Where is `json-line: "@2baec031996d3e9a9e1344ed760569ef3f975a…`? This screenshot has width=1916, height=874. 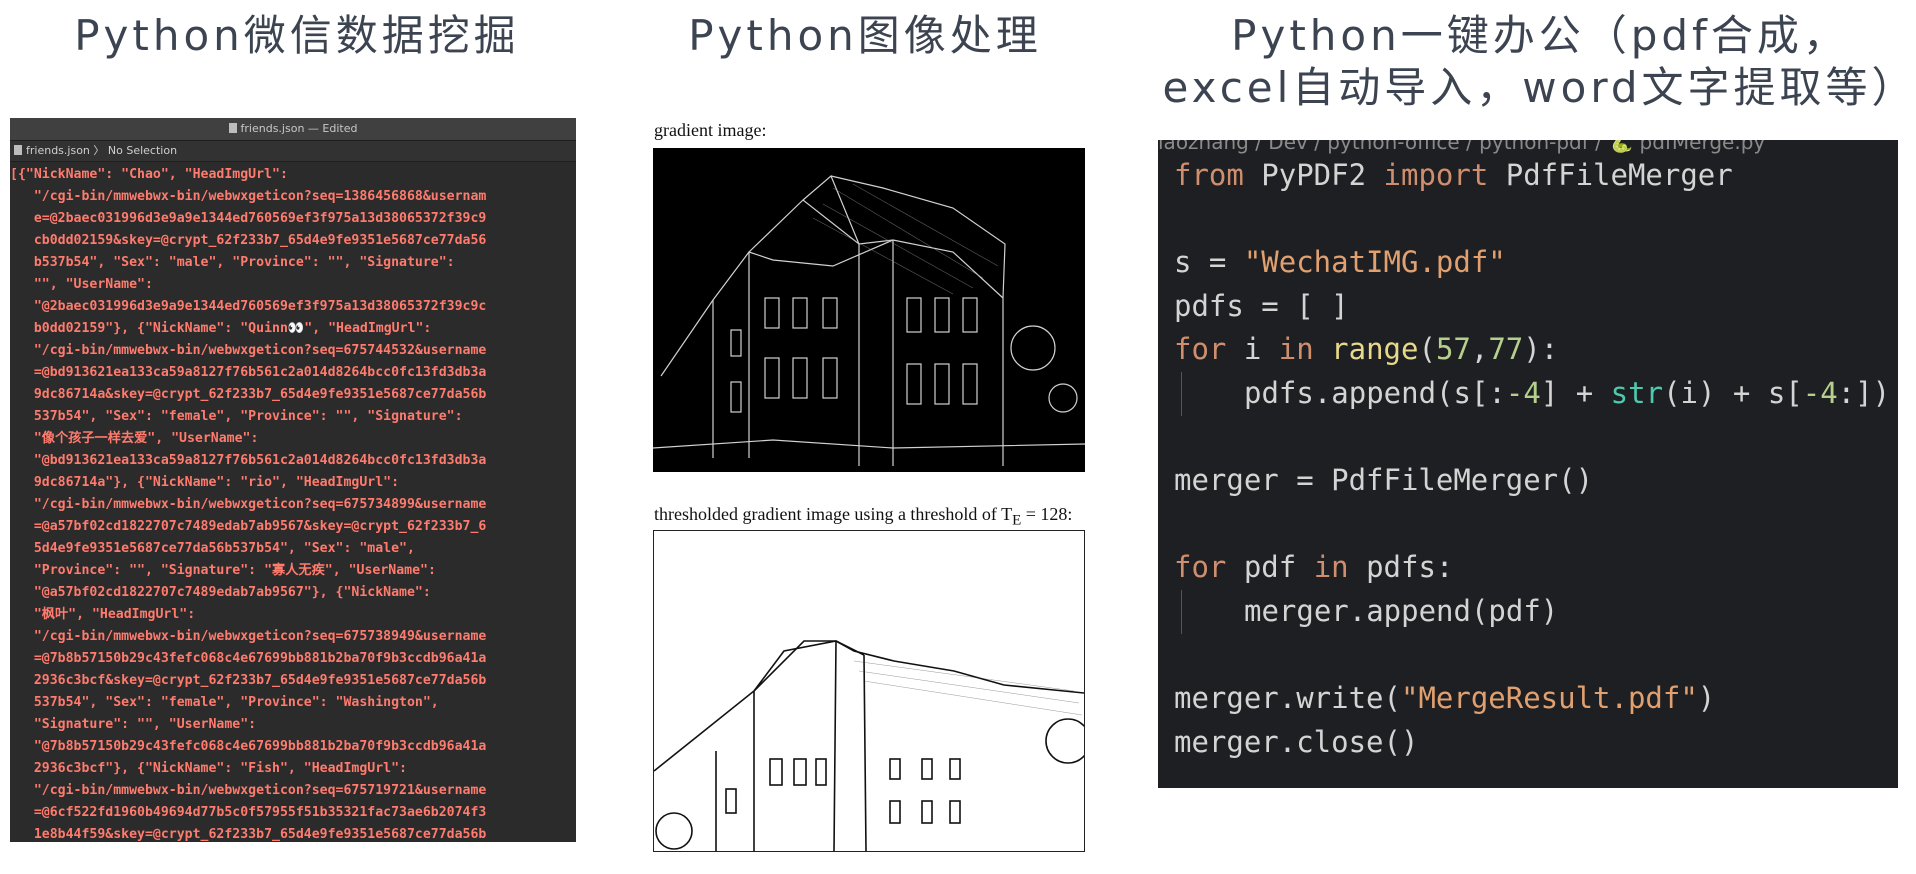
json-line: "@2baec031996d3e9a9e1344ed760569ef3f975a… is located at coordinates (248, 306).